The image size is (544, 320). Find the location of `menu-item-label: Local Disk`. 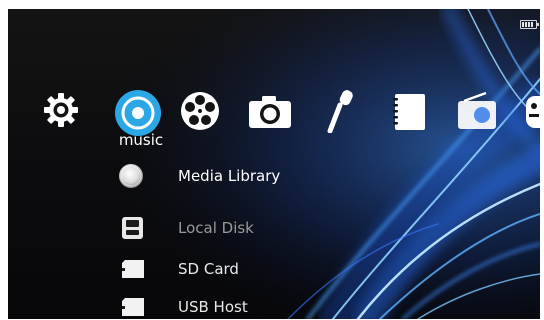

menu-item-label: Local Disk is located at coordinates (216, 228).